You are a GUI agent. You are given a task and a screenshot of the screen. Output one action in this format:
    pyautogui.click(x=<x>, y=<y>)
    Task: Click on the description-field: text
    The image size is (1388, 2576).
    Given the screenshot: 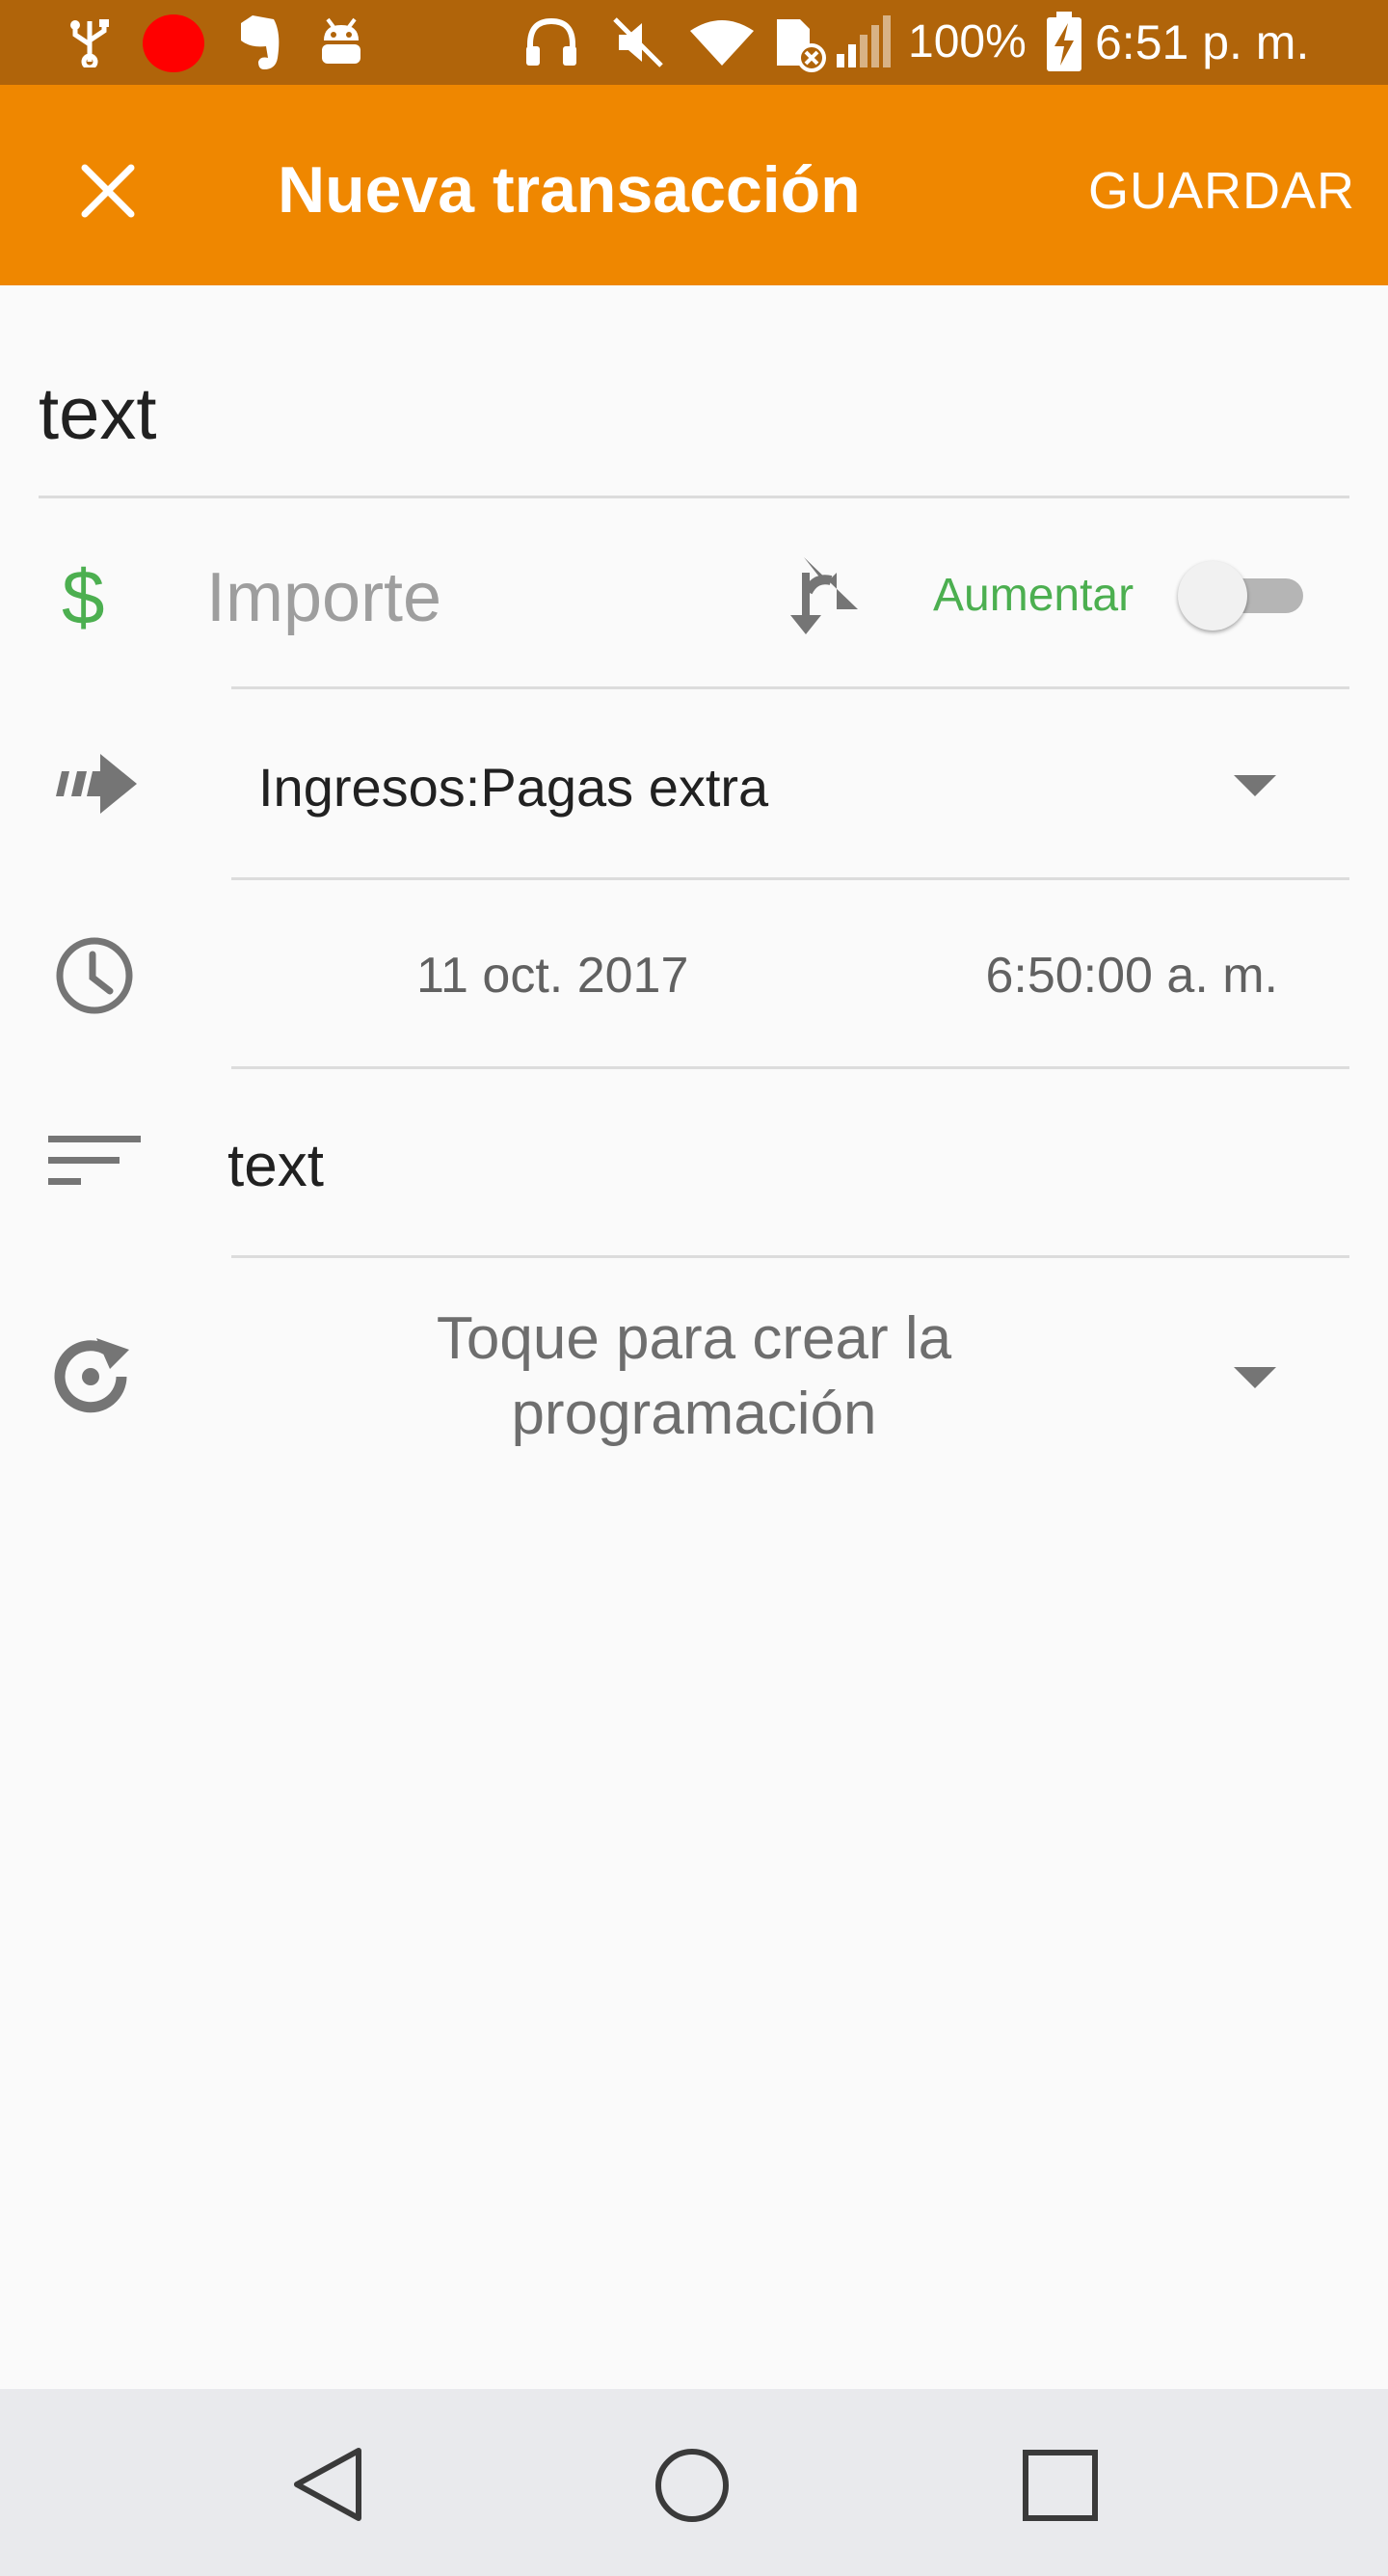 What is the action you would take?
    pyautogui.click(x=694, y=414)
    